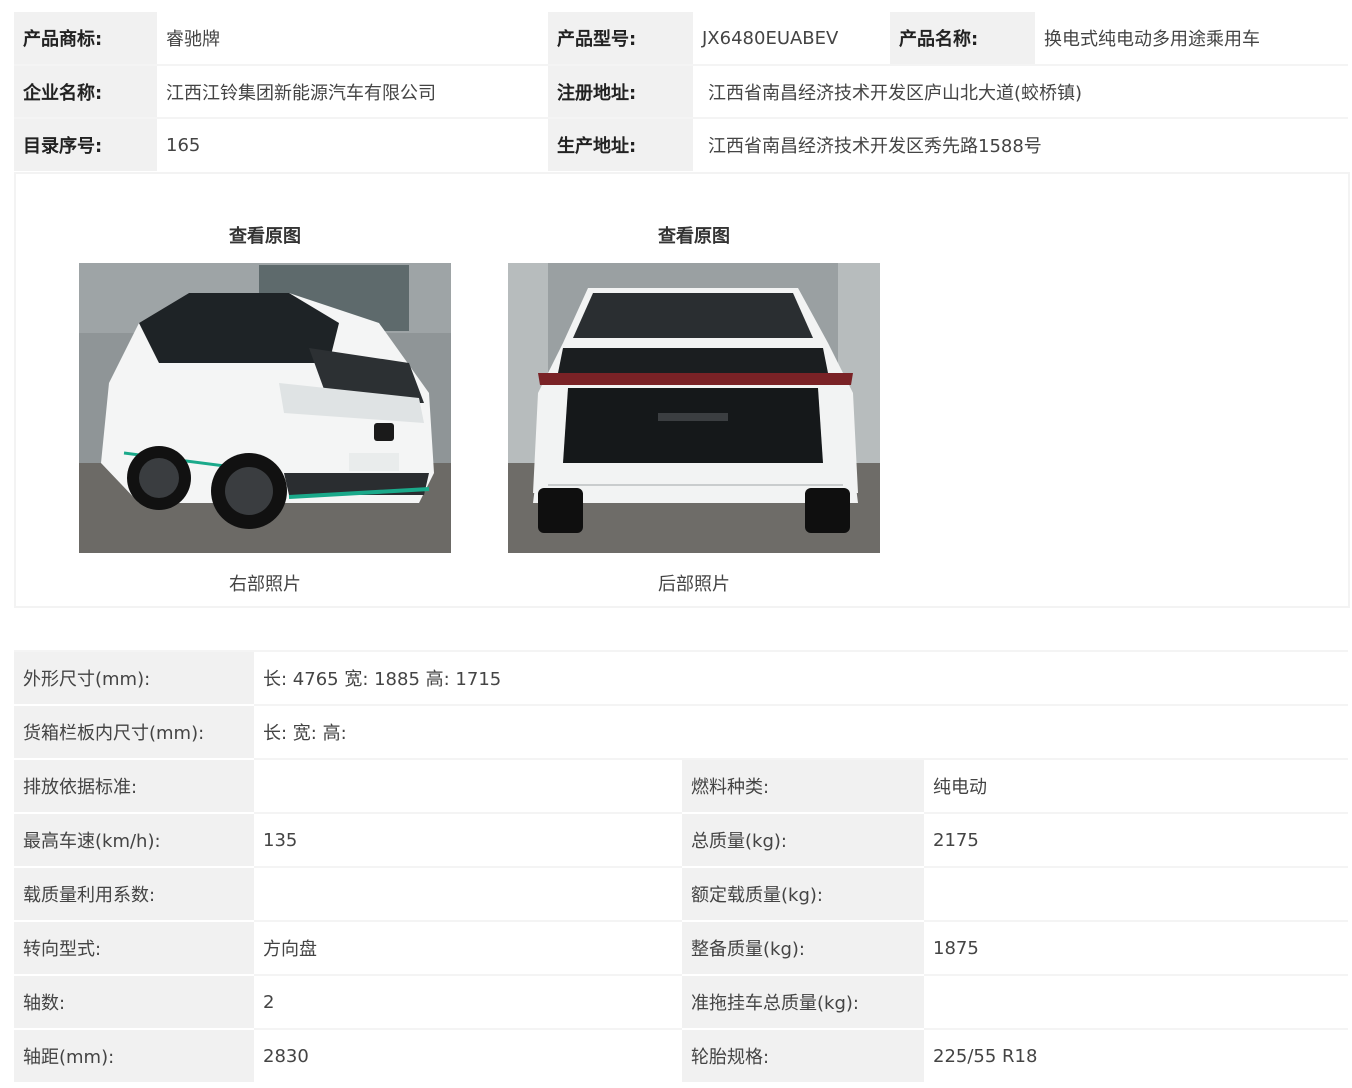 The height and width of the screenshot is (1088, 1352). Describe the element at coordinates (382, 679) in the screenshot. I see `dimensions-value: 长: 4765 宽: 1885 高: 1715` at that location.